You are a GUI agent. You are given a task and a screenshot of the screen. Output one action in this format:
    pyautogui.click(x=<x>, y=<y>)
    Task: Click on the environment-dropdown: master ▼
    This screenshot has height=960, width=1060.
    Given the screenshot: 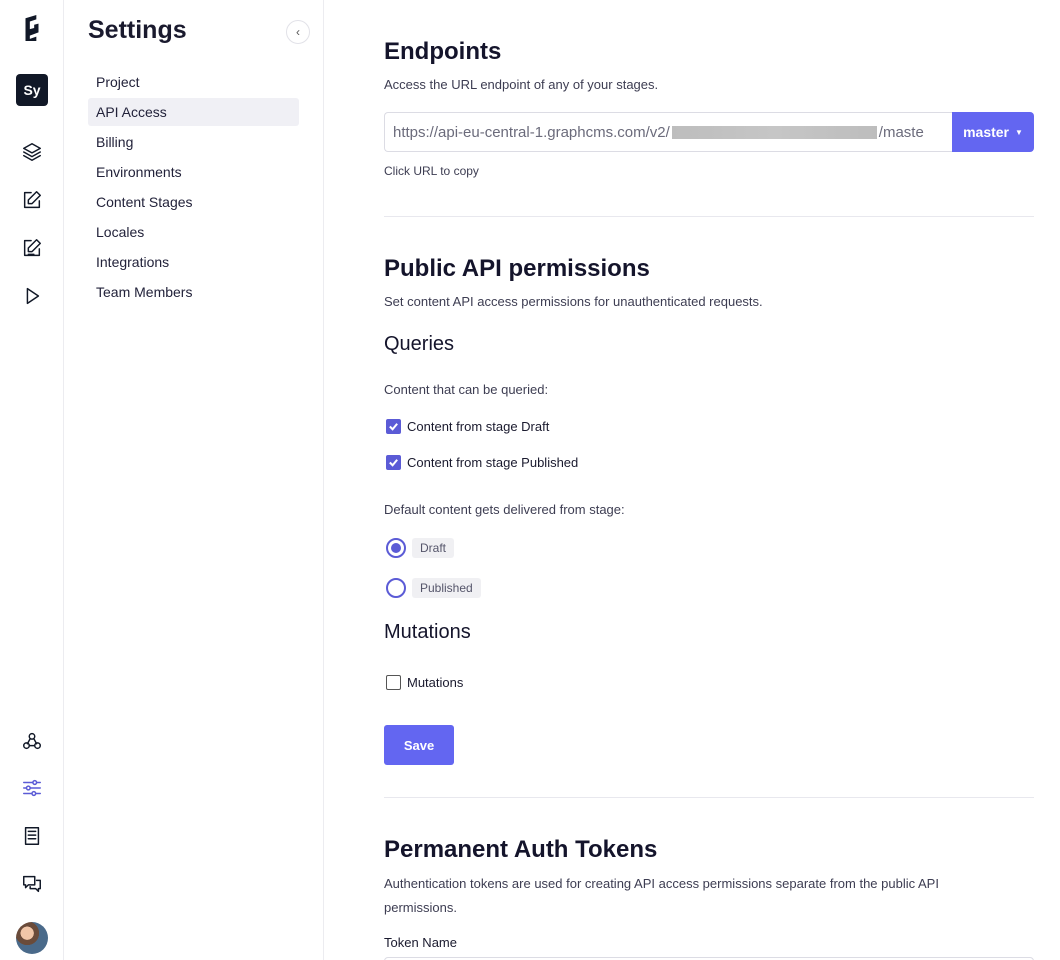 What is the action you would take?
    pyautogui.click(x=993, y=132)
    